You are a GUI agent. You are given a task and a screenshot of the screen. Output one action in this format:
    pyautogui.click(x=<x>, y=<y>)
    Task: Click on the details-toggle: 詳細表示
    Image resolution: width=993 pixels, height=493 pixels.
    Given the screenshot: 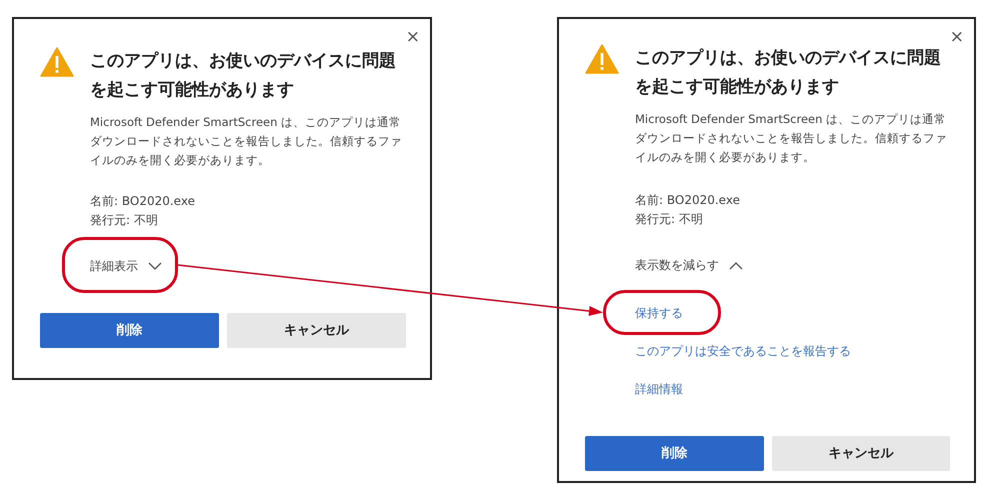 What is the action you would take?
    pyautogui.click(x=126, y=266)
    